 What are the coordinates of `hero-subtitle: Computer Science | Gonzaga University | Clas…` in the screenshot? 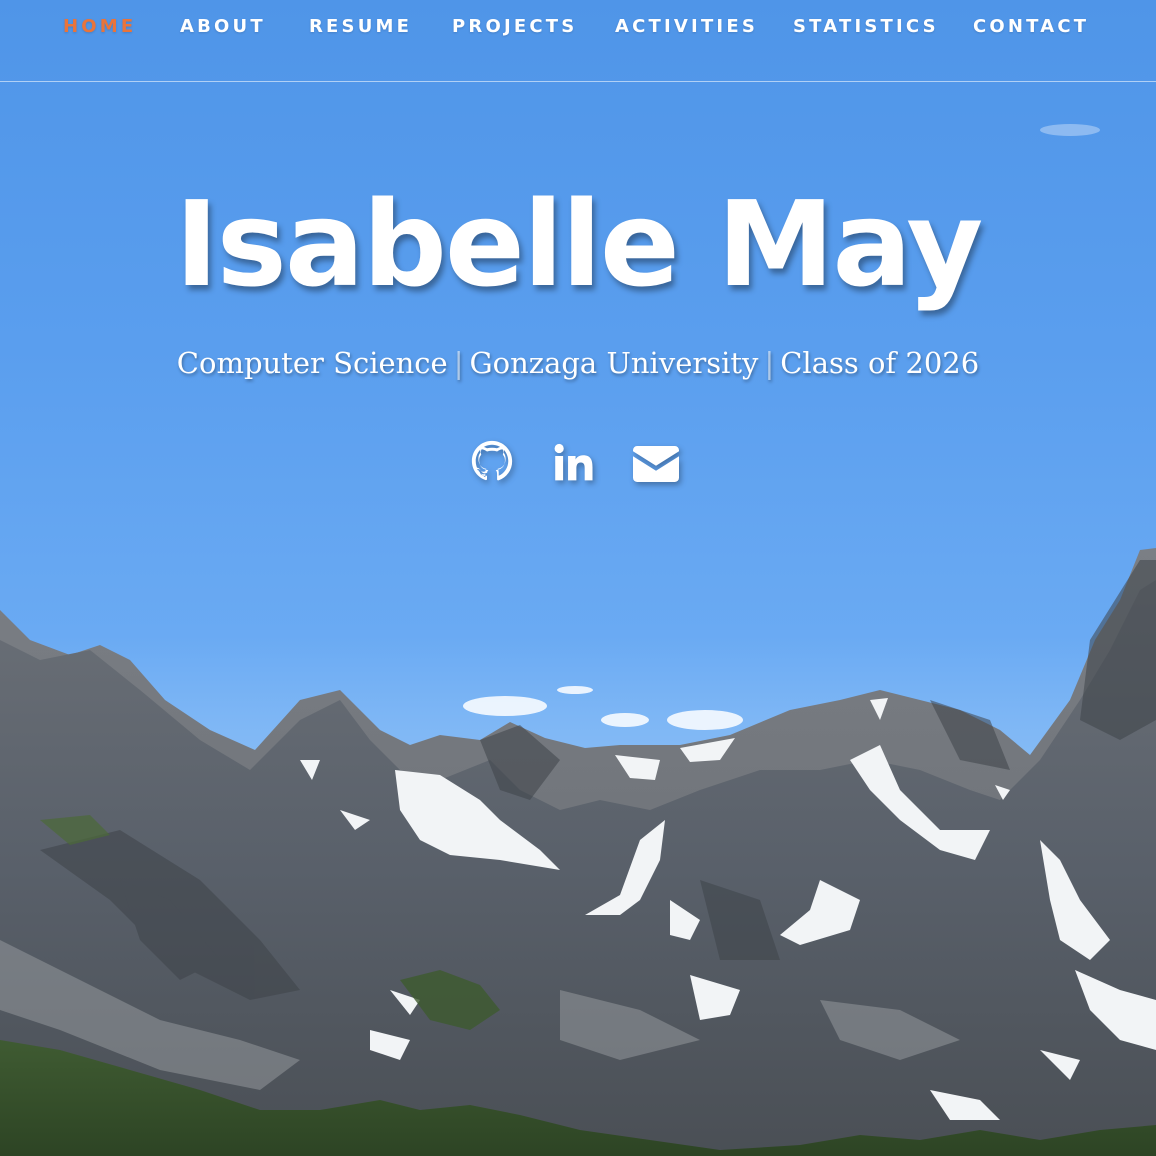 It's located at (578, 363).